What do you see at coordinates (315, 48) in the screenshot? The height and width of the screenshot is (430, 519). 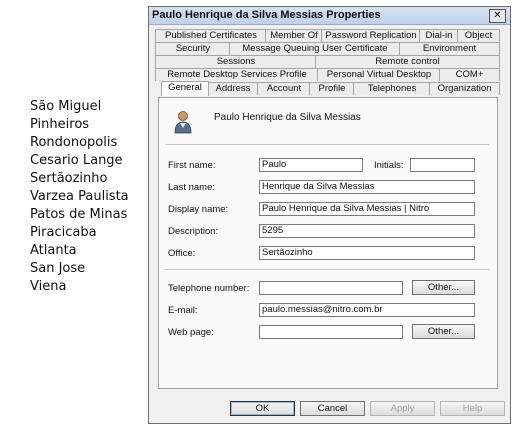 I see `tab-message-queuing: Message Queuing User Certificate` at bounding box center [315, 48].